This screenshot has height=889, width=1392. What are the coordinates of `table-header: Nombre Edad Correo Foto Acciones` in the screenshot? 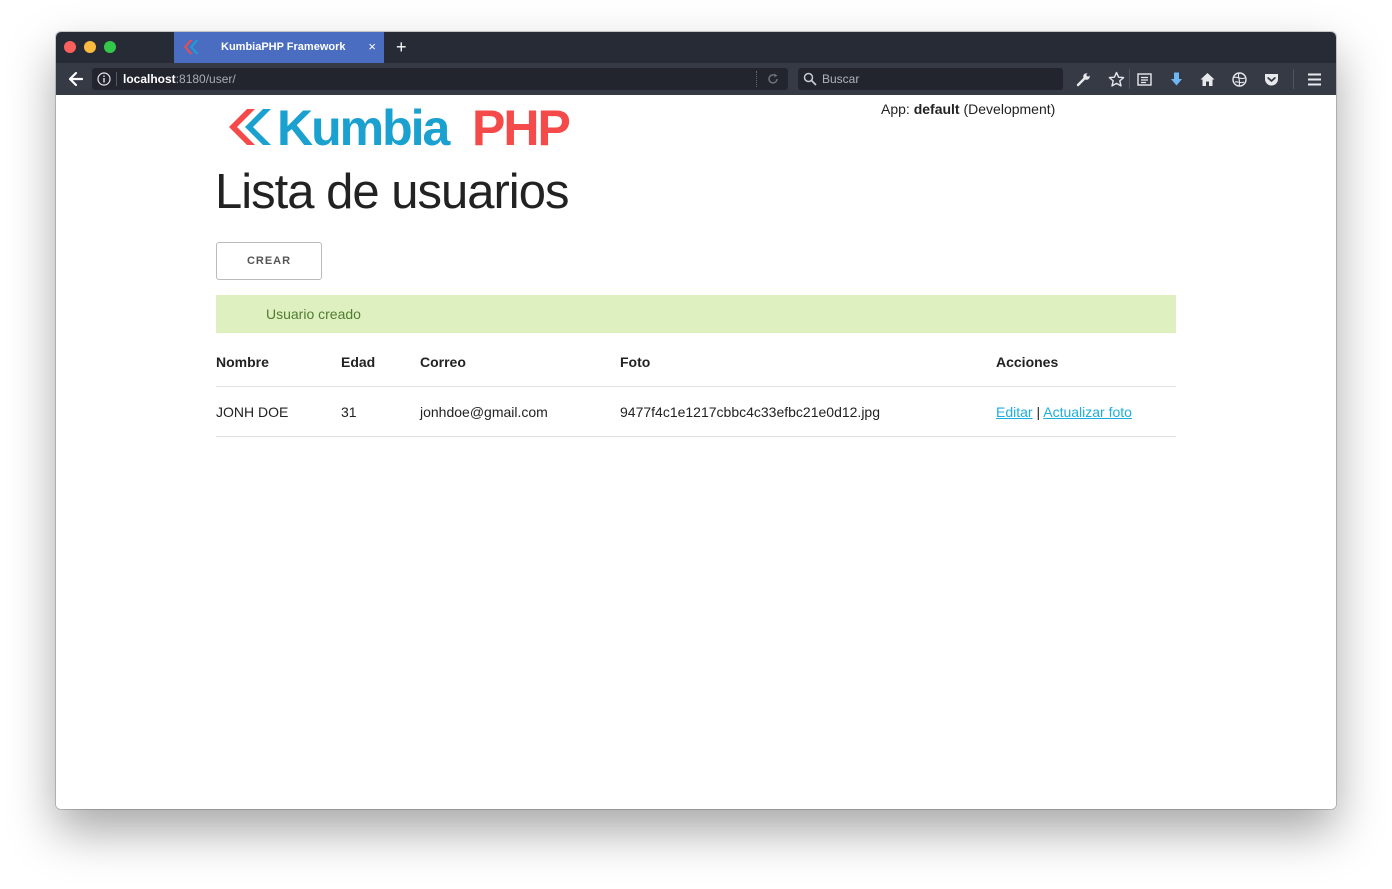 It's located at (696, 362).